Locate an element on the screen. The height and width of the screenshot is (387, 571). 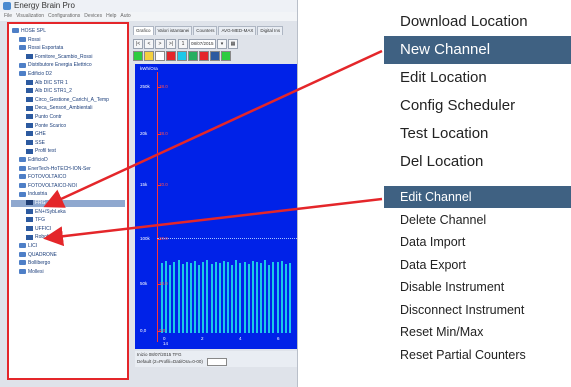
arrow-to-channel is located at coordinates (213, 222).